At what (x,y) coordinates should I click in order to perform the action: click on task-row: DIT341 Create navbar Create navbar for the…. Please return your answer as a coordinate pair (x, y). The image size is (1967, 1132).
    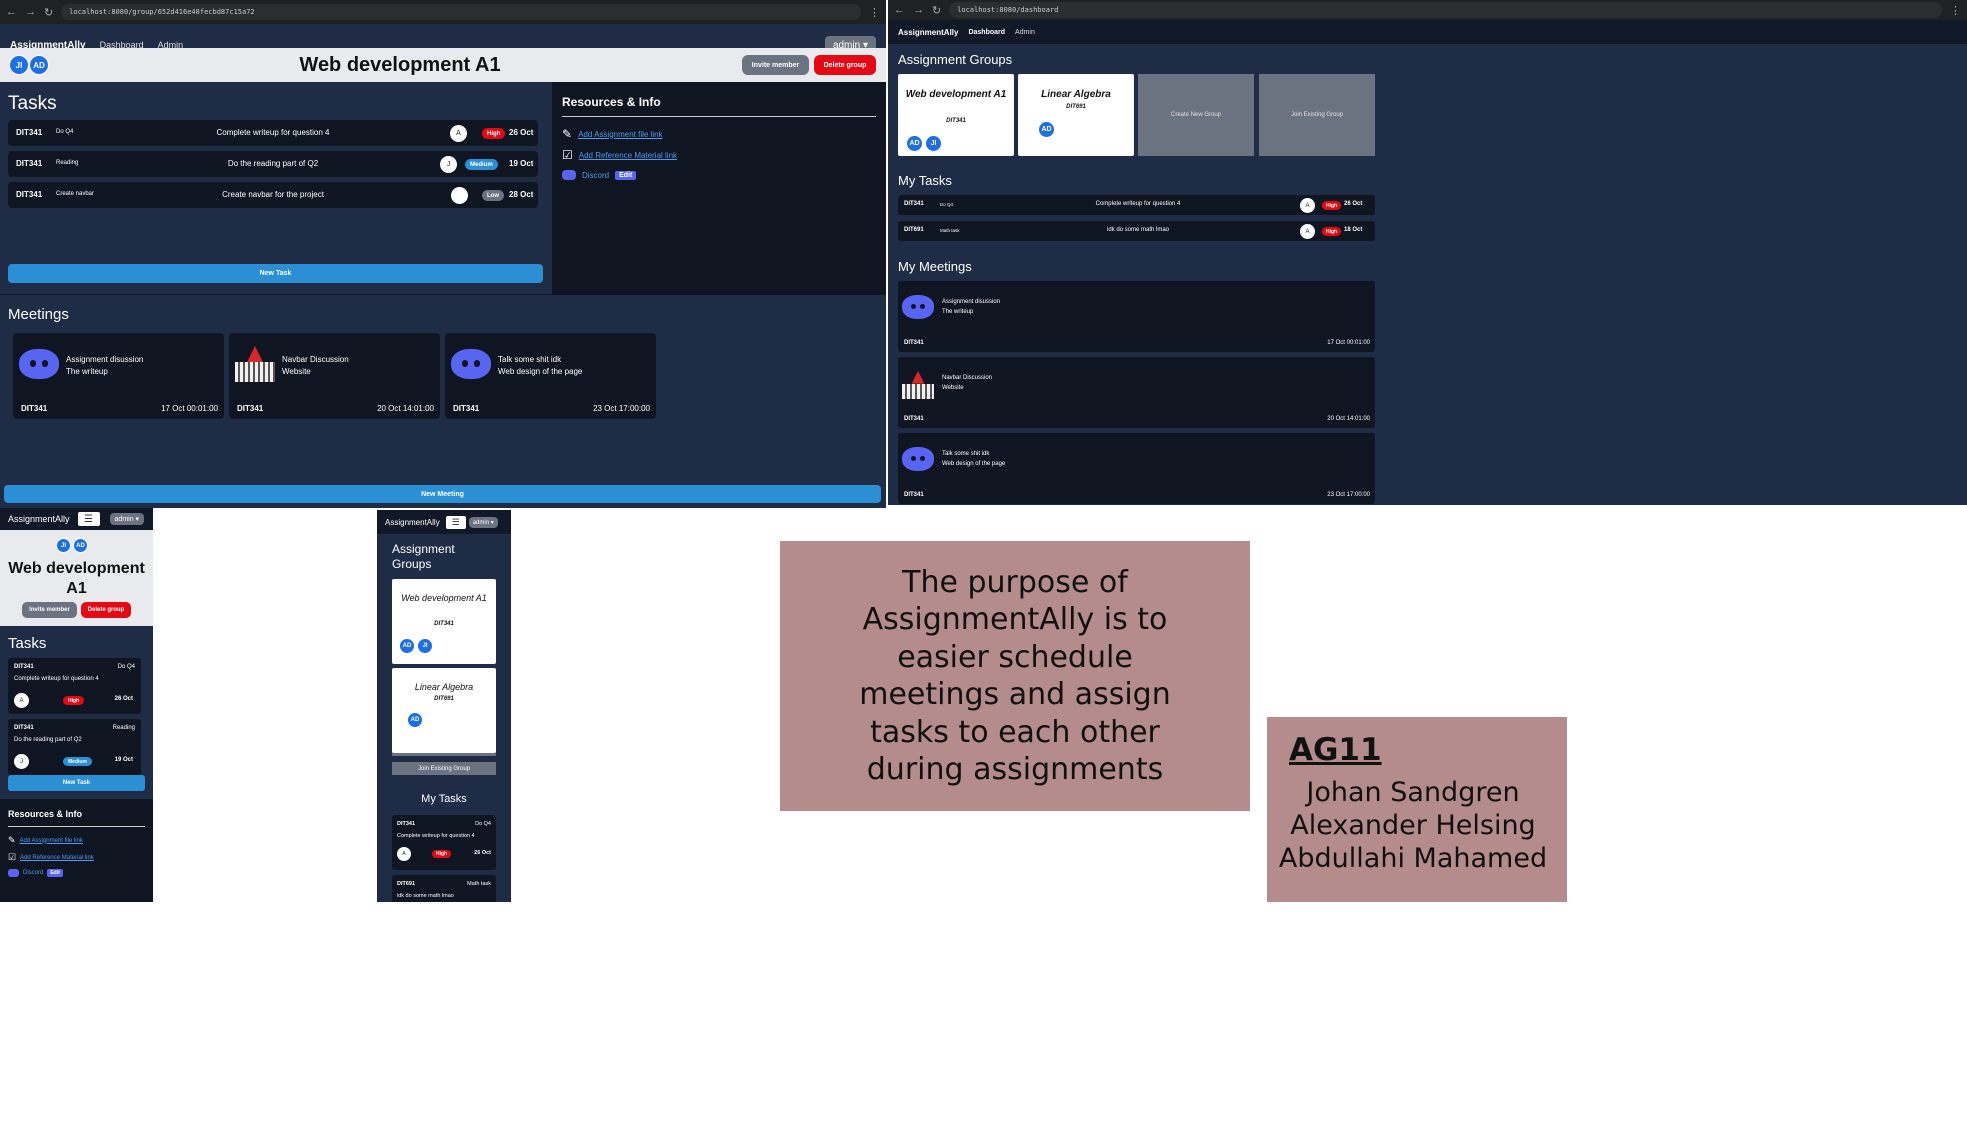
    Looking at the image, I should click on (273, 195).